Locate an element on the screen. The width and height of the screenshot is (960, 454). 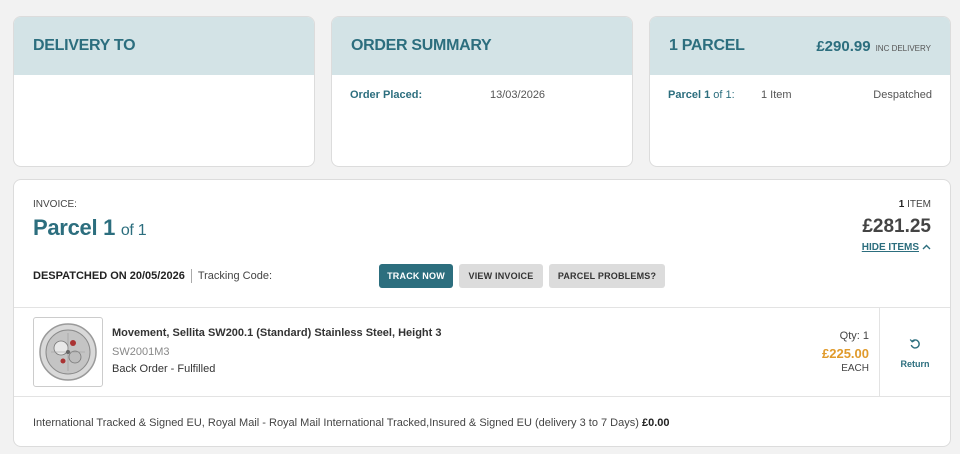
parcel-items: 1 Item is located at coordinates (776, 95).